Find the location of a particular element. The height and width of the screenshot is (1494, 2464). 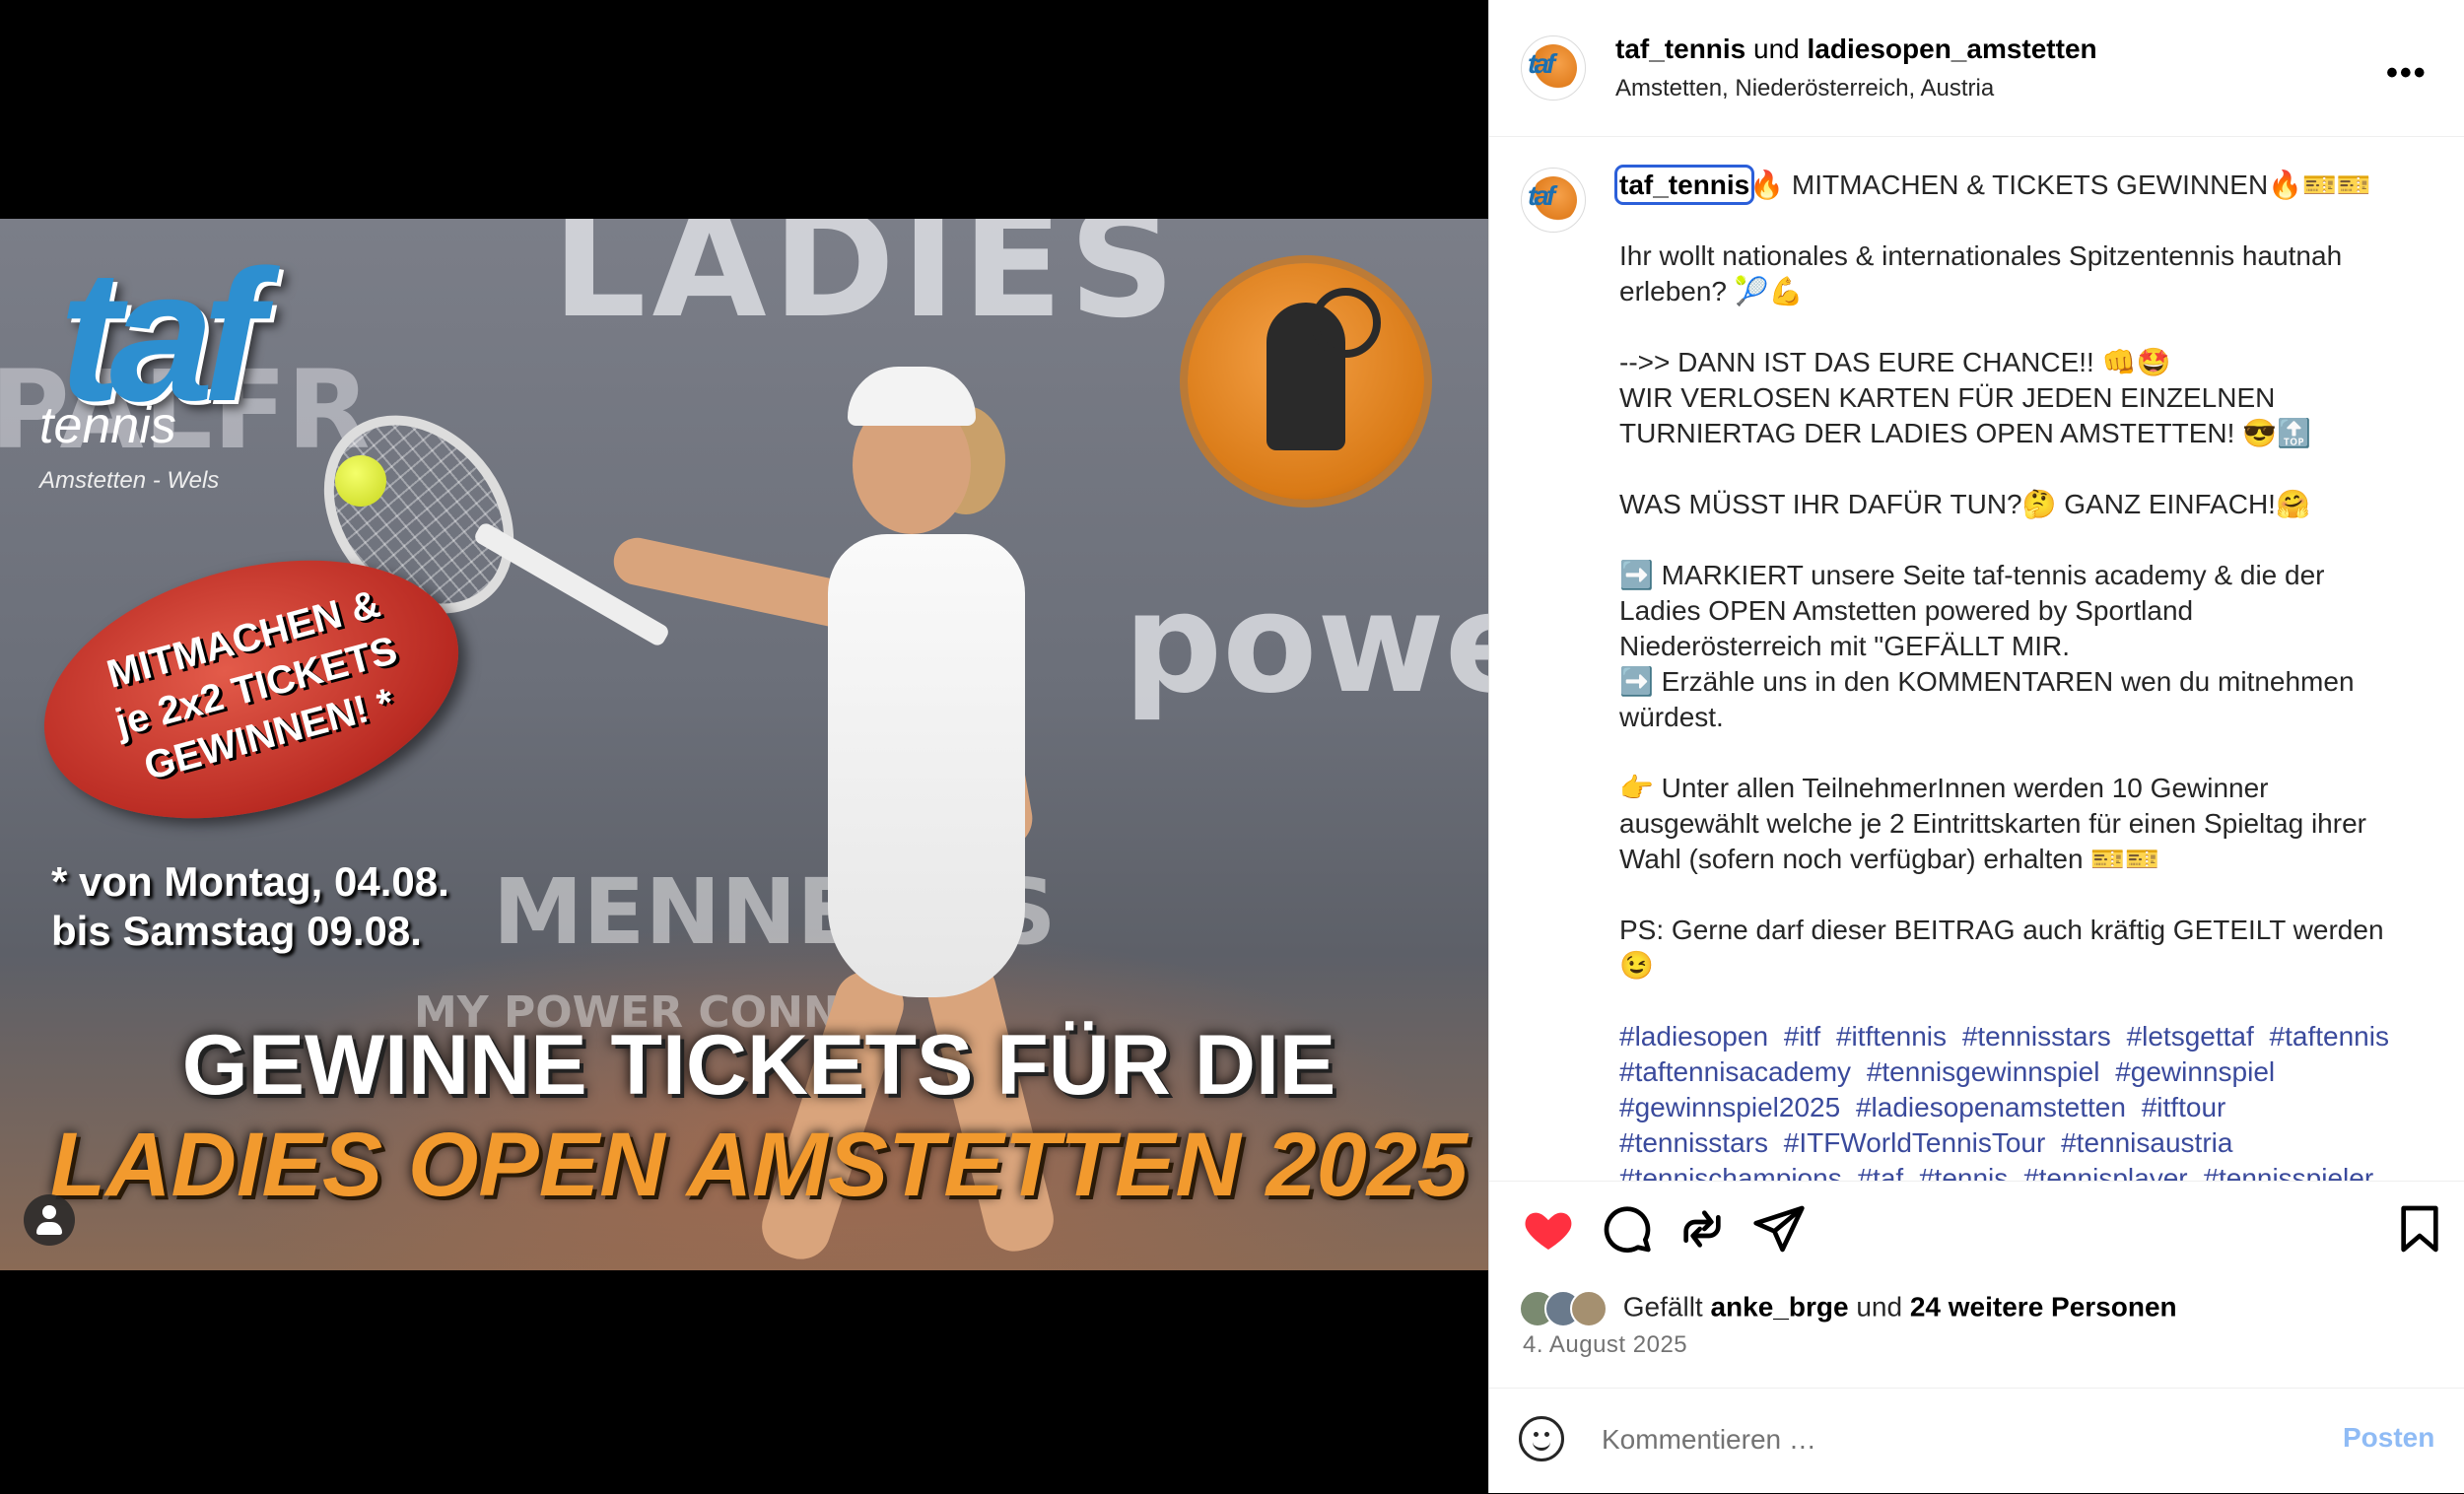

caption-avatar: taf is located at coordinates (1553, 200).